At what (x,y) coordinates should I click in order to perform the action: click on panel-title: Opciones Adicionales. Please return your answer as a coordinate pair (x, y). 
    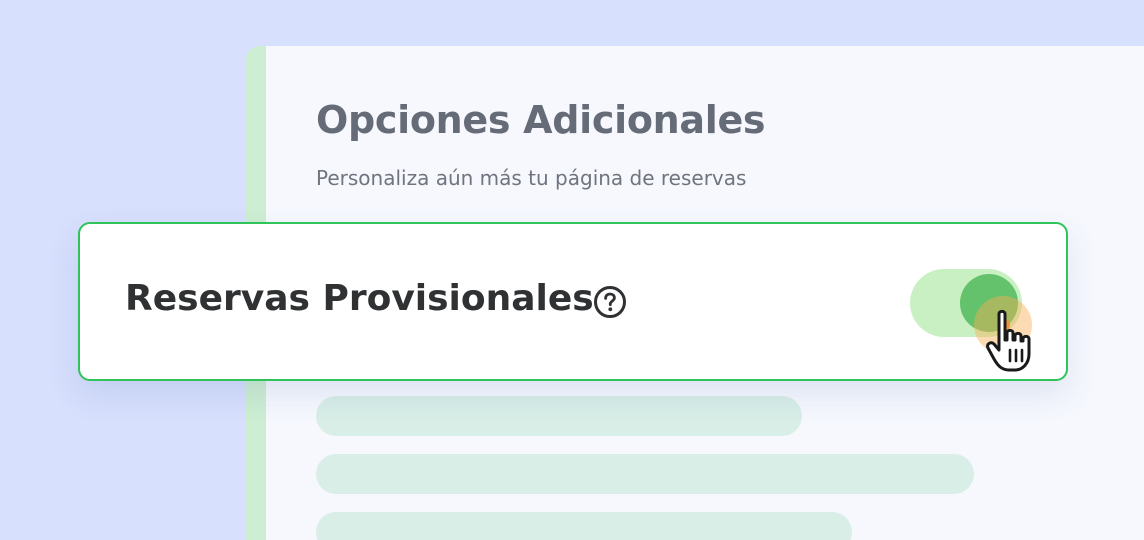
    Looking at the image, I should click on (541, 120).